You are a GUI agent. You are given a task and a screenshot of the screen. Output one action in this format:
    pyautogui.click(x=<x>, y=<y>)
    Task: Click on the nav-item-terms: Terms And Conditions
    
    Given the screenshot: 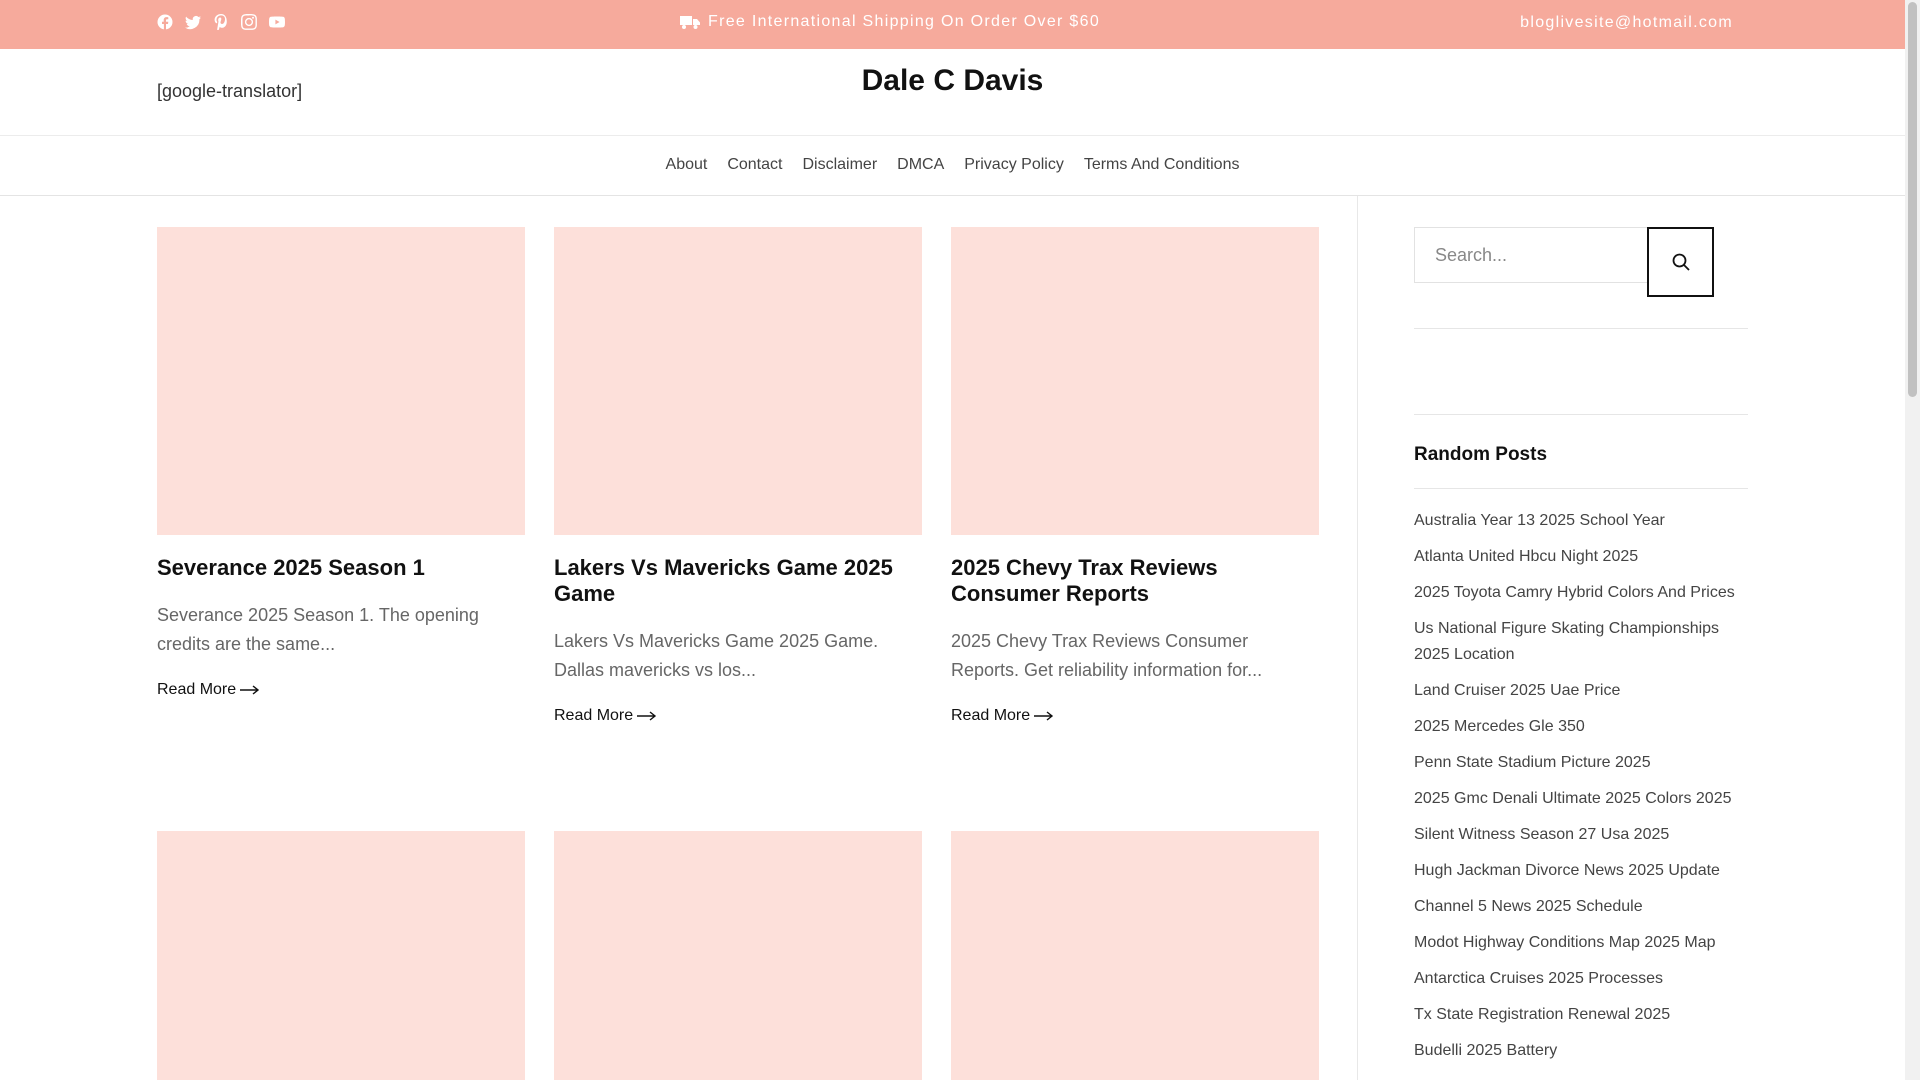 What is the action you would take?
    pyautogui.click(x=1162, y=165)
    